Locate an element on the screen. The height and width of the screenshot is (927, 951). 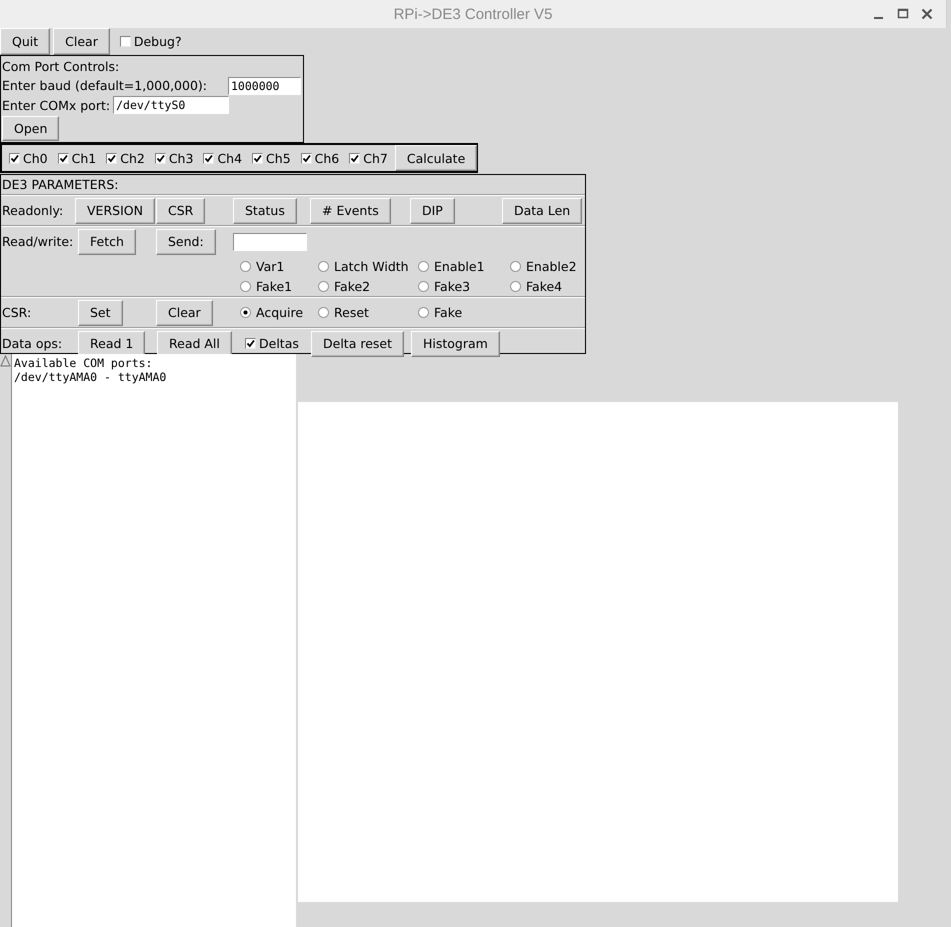
radio-label: Reset is located at coordinates (351, 312).